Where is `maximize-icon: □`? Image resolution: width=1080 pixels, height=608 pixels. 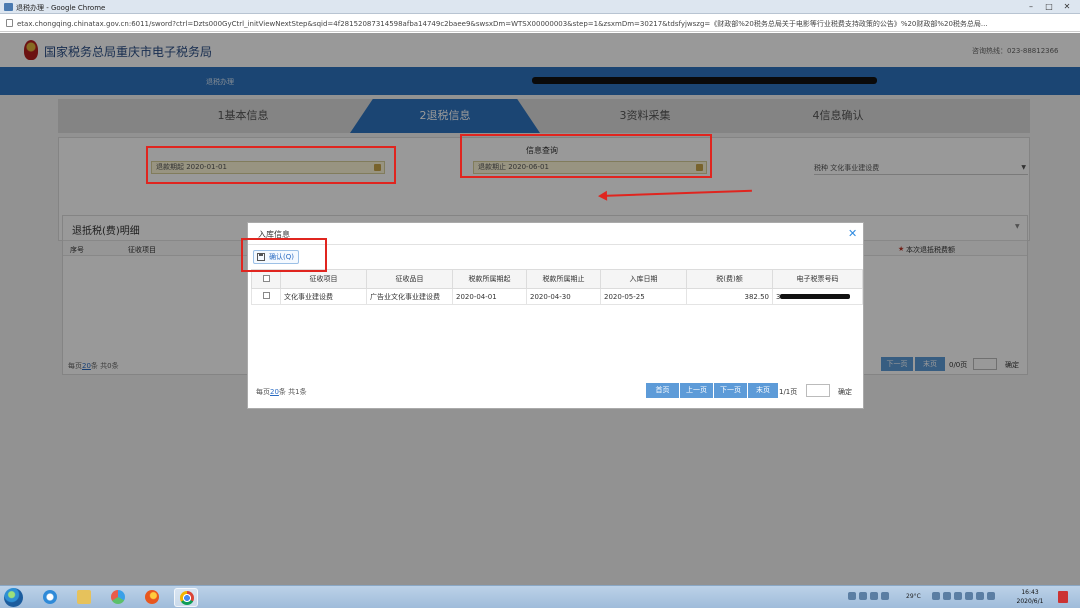
maximize-icon: □ is located at coordinates (1049, 7).